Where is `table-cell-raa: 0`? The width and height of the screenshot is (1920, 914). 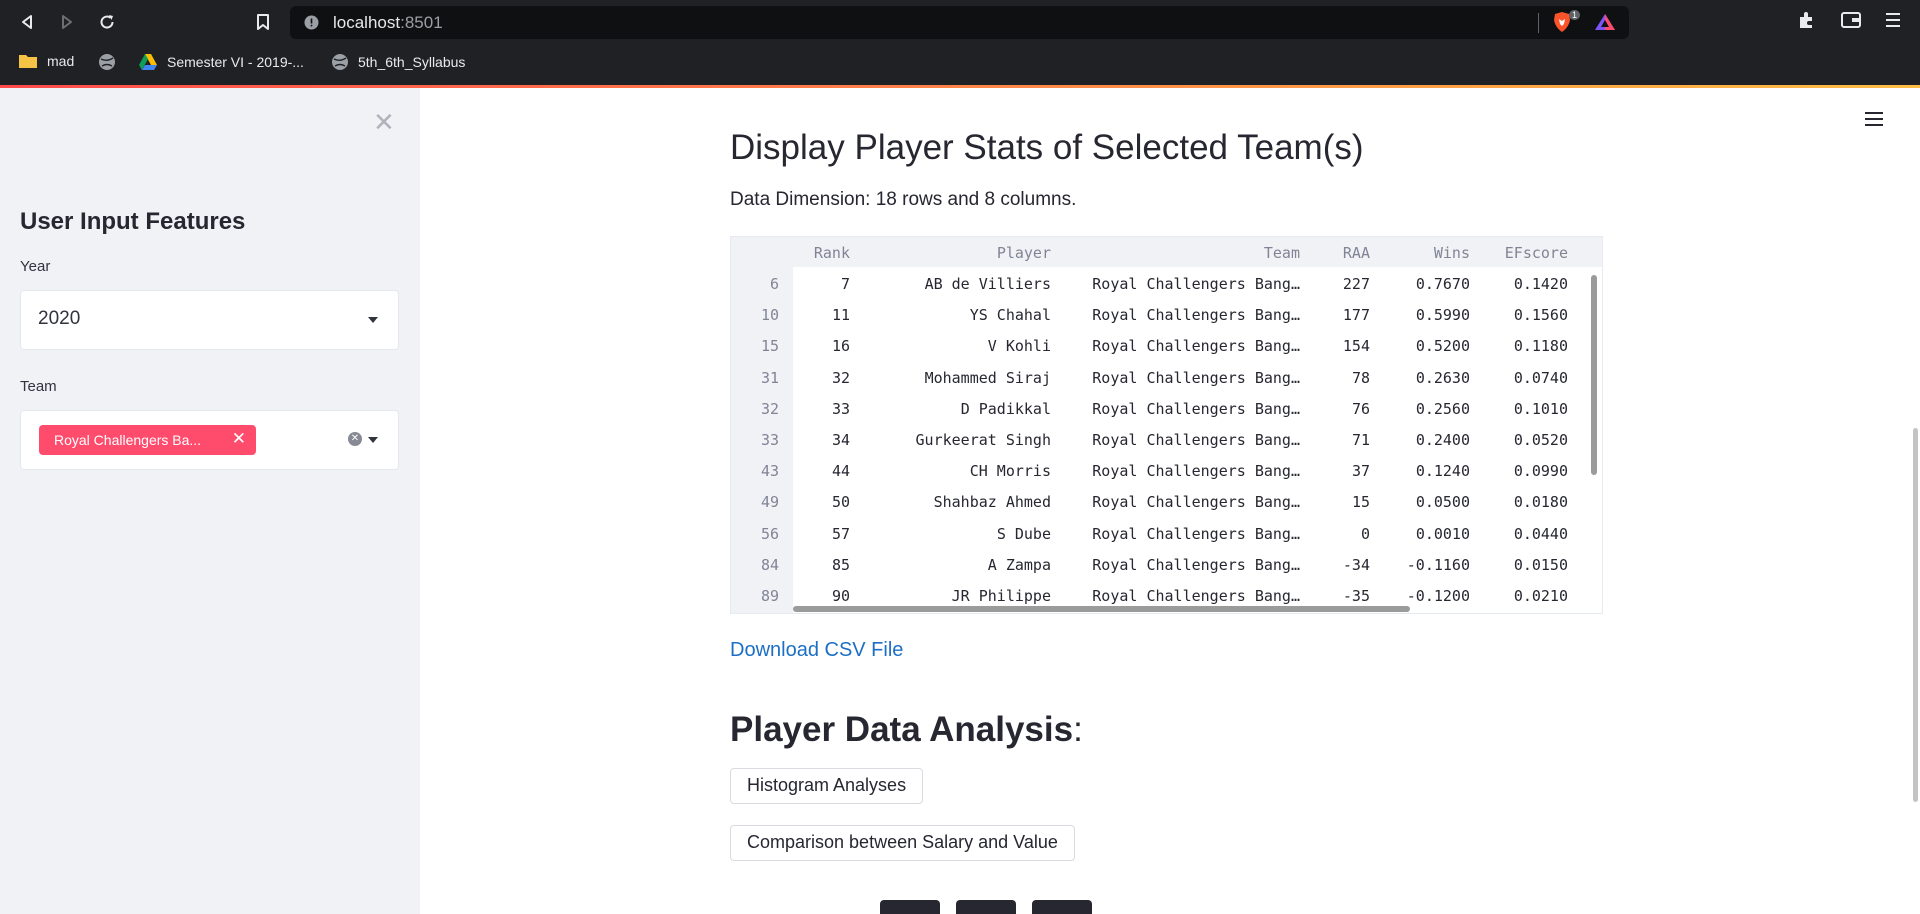 table-cell-raa: 0 is located at coordinates (1365, 533).